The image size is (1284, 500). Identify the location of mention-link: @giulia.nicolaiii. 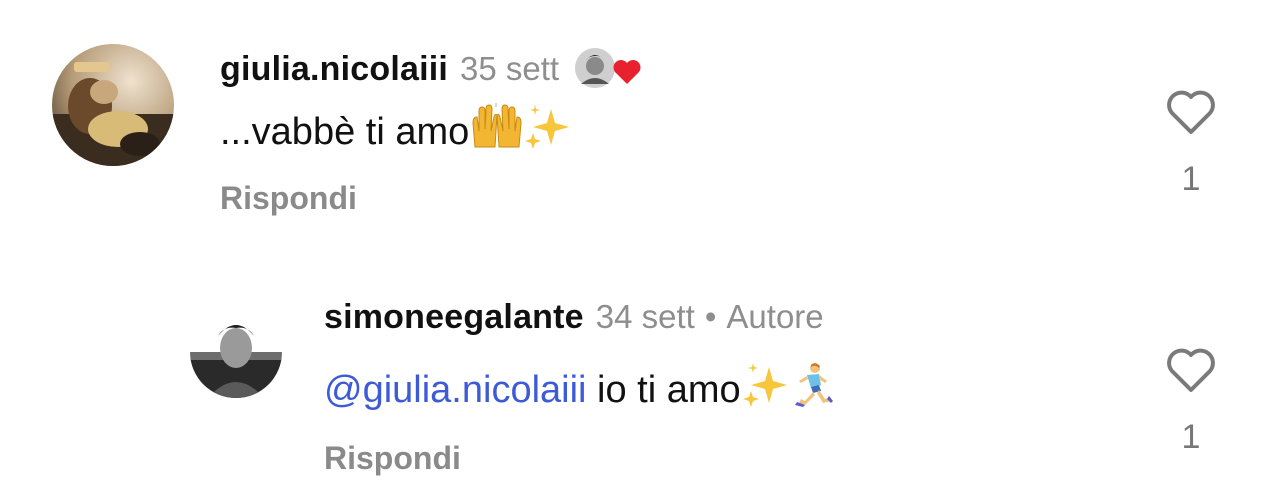
(455, 390).